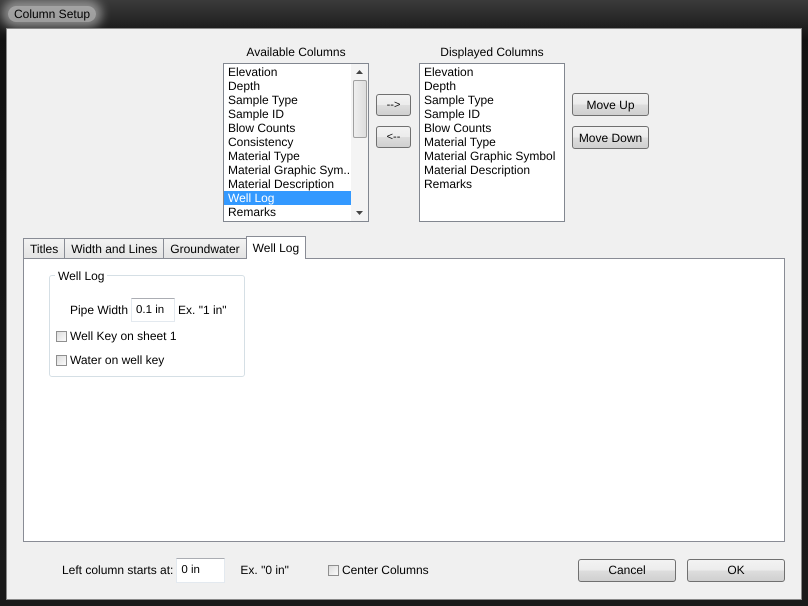  What do you see at coordinates (264, 570) in the screenshot?
I see `hint-text: Ex. "0 in"` at bounding box center [264, 570].